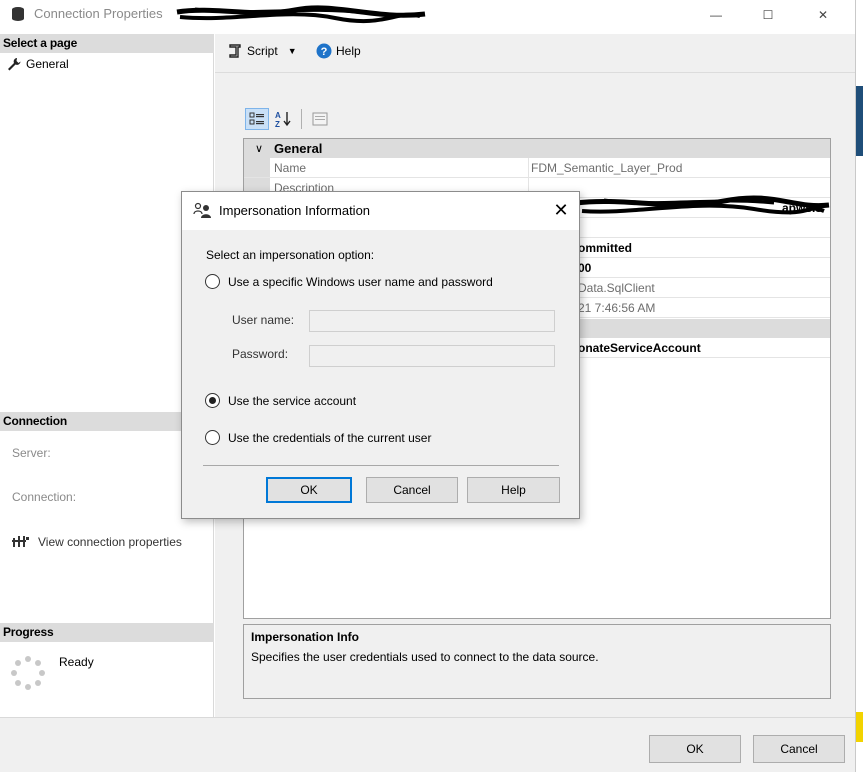 This screenshot has width=863, height=772. I want to click on user-impersonation-icon, so click(202, 210).